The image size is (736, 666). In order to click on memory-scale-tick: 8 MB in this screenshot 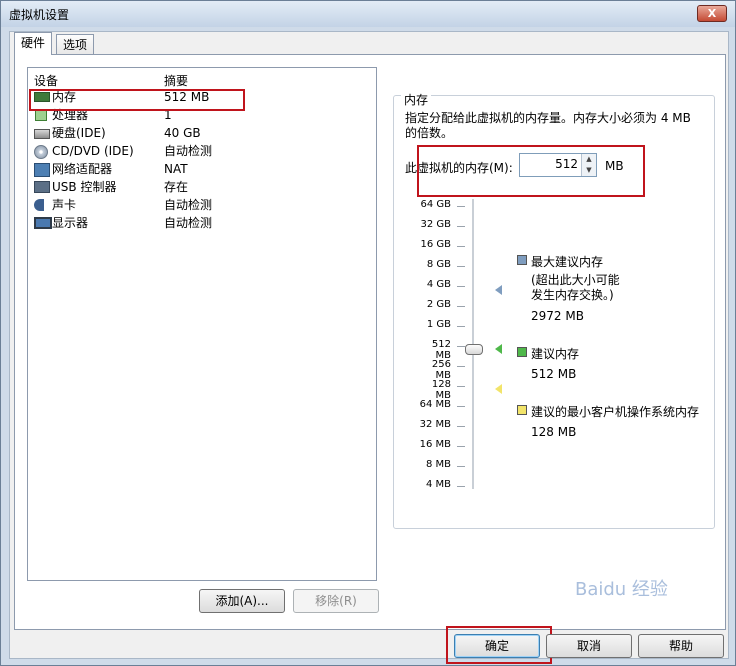, I will do `click(438, 464)`.